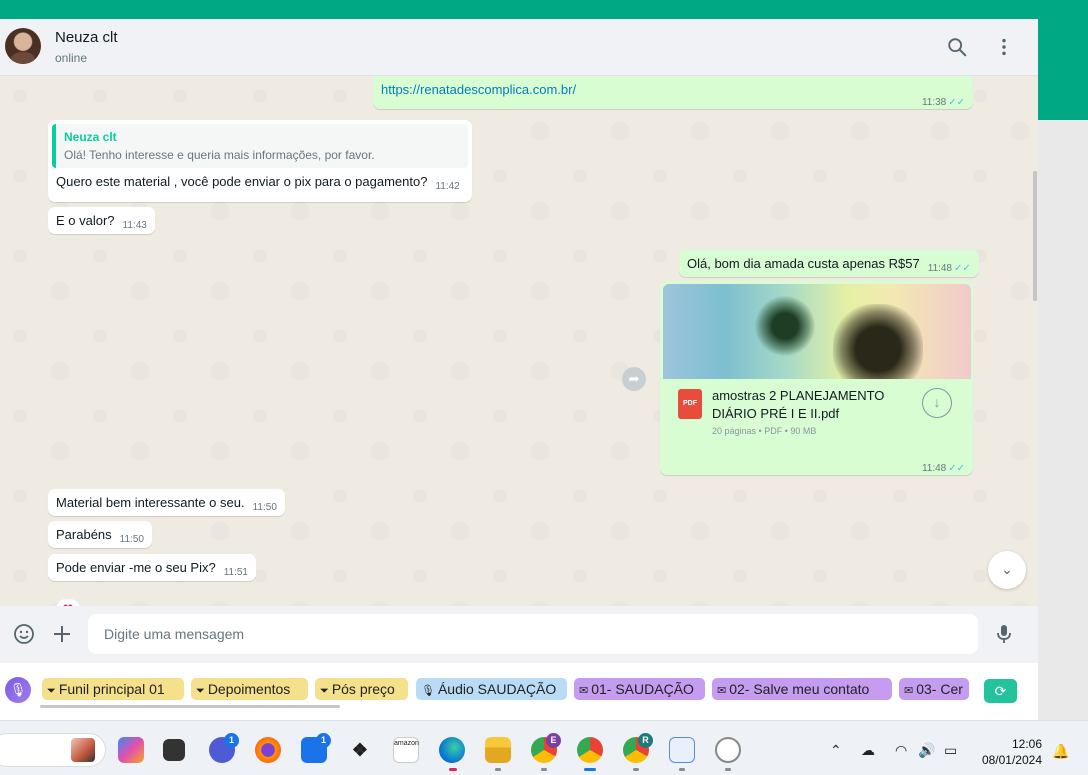 The image size is (1088, 775). I want to click on refresh-icon: ⟳, so click(1000, 691).